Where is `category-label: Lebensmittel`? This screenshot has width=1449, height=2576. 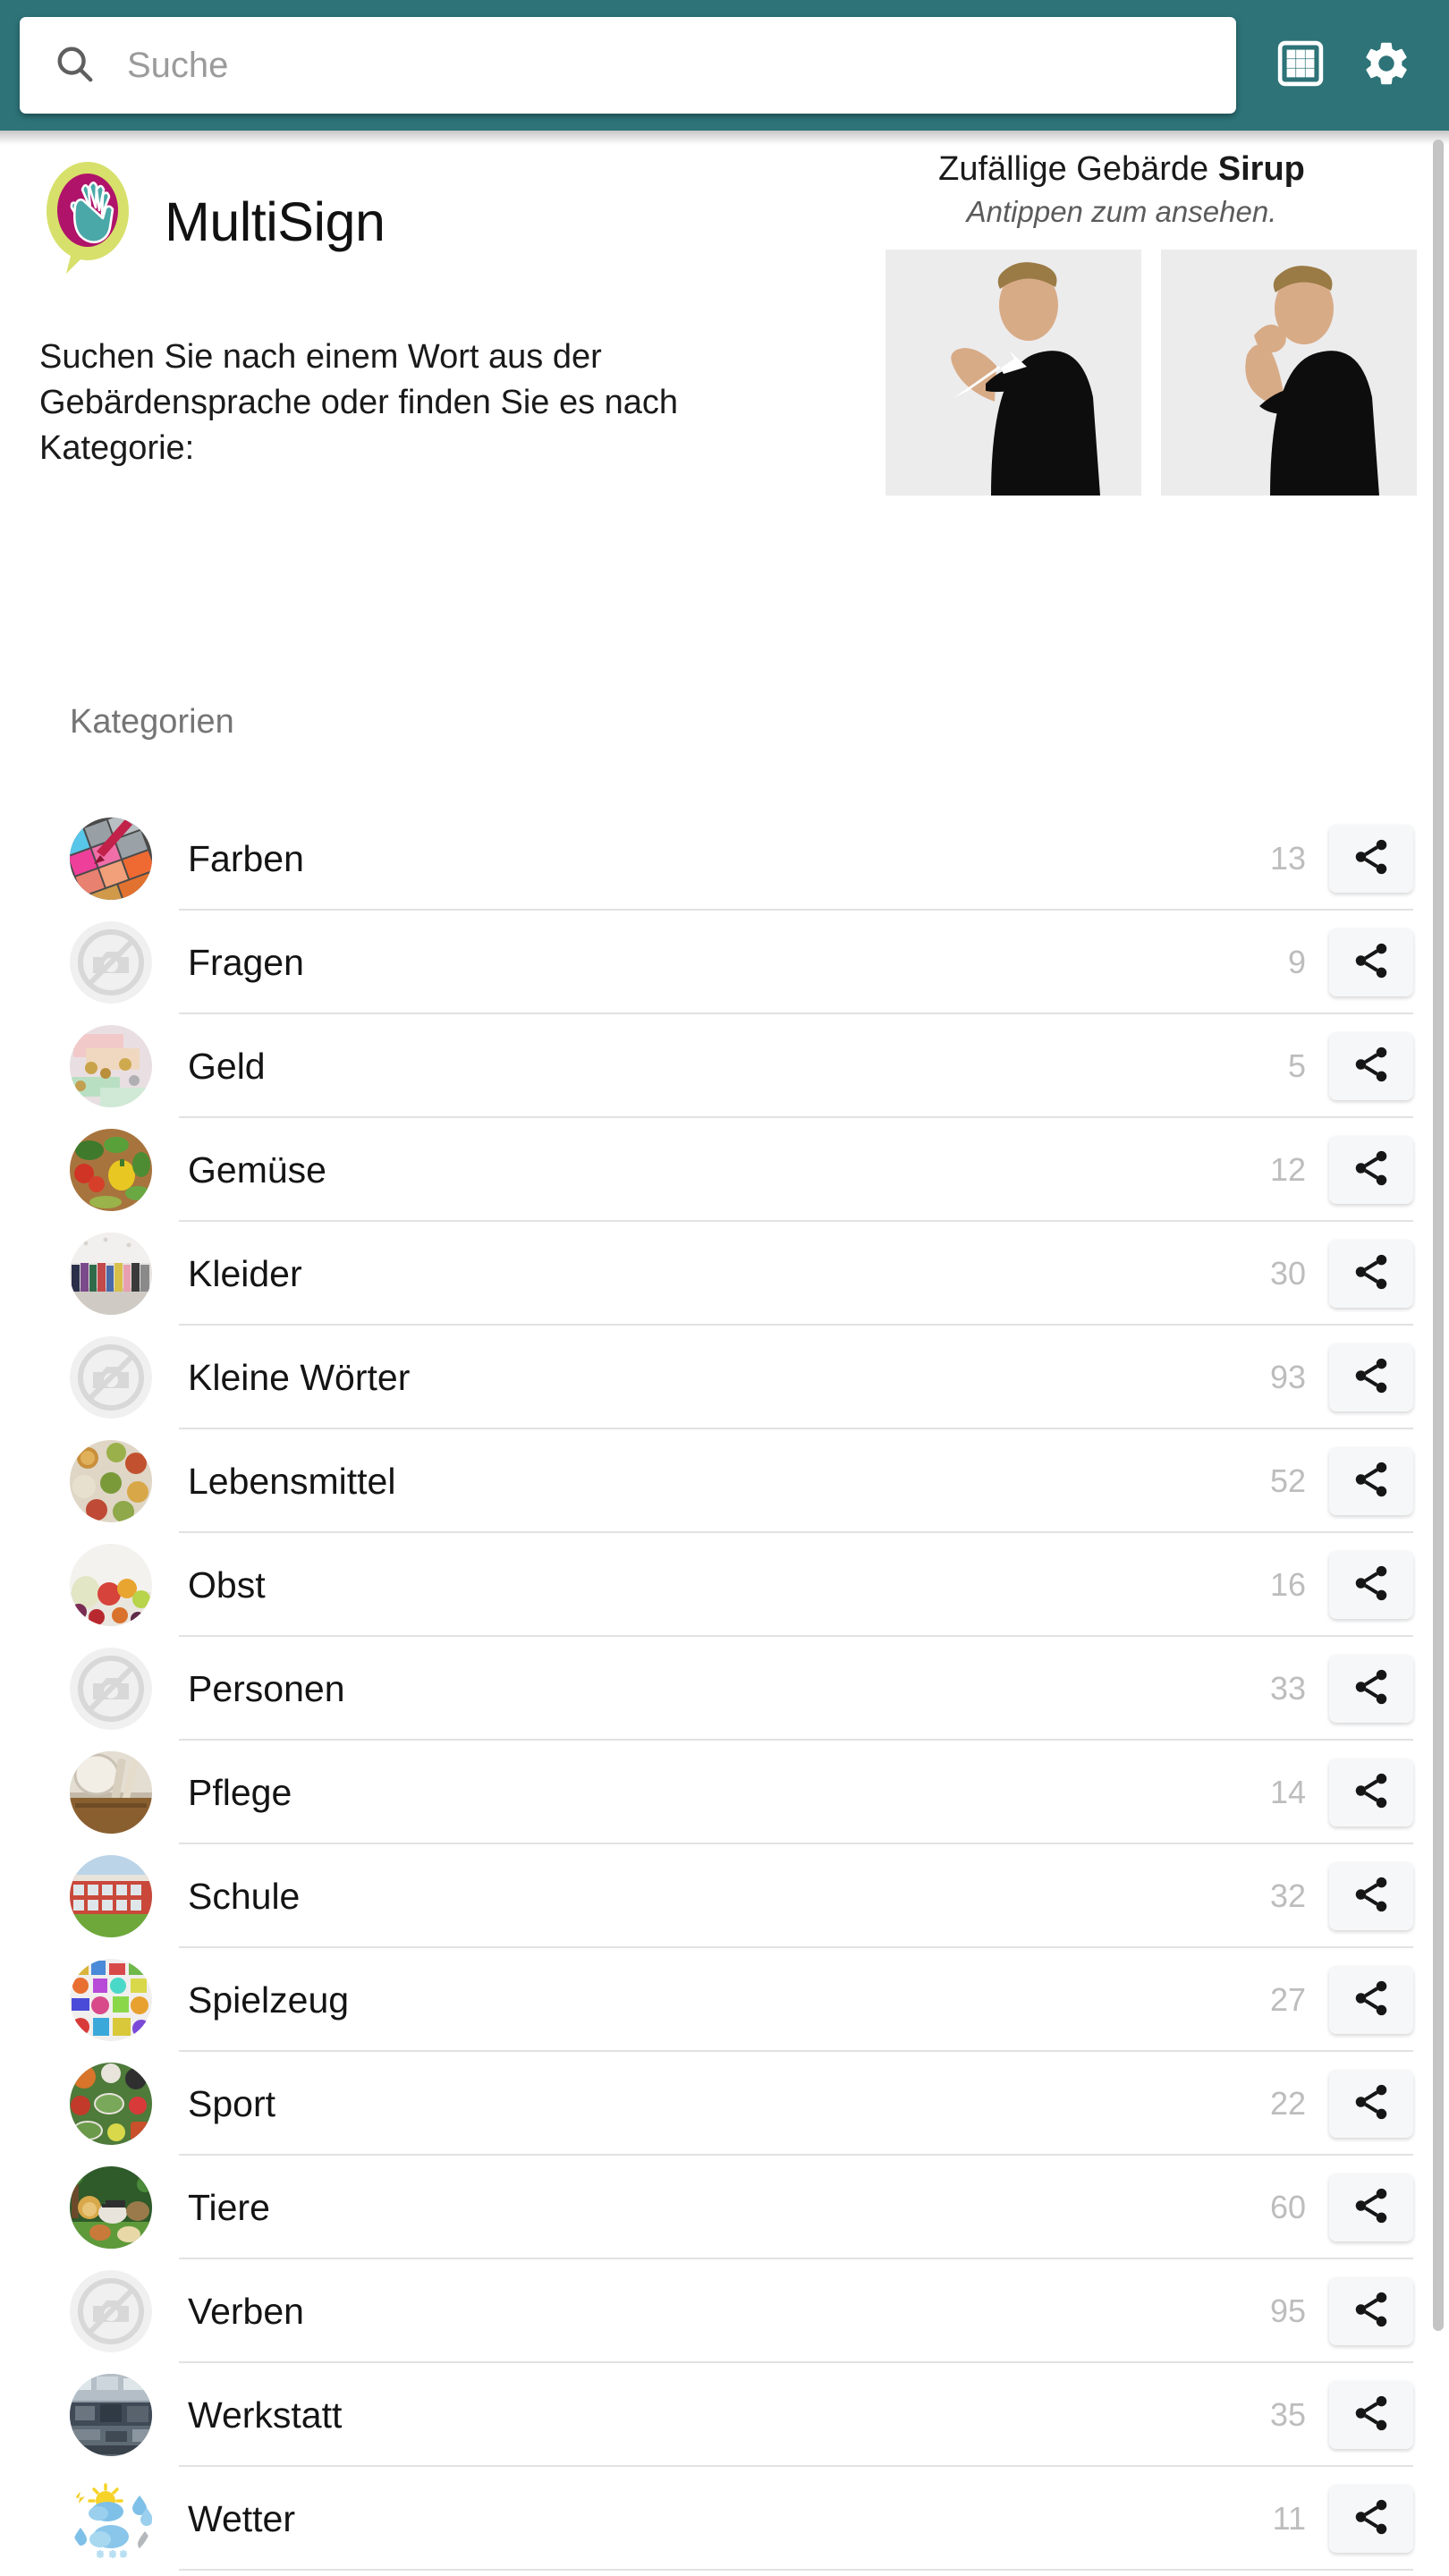 category-label: Lebensmittel is located at coordinates (292, 1481).